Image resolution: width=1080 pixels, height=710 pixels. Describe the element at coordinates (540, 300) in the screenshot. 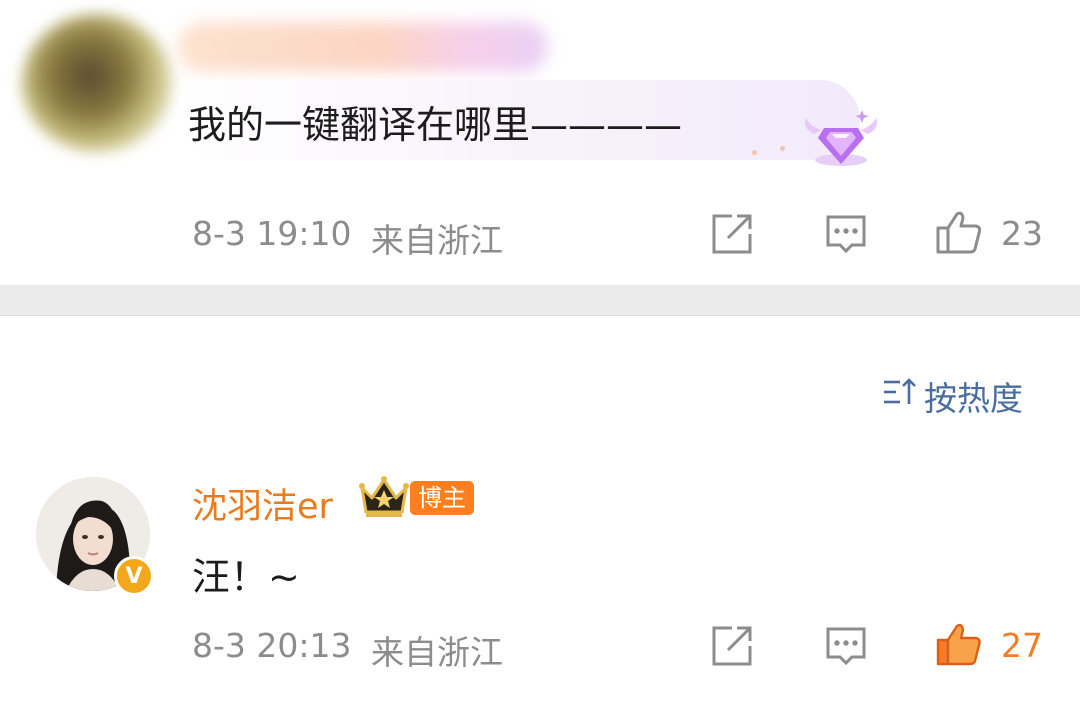

I see `section-divider` at that location.